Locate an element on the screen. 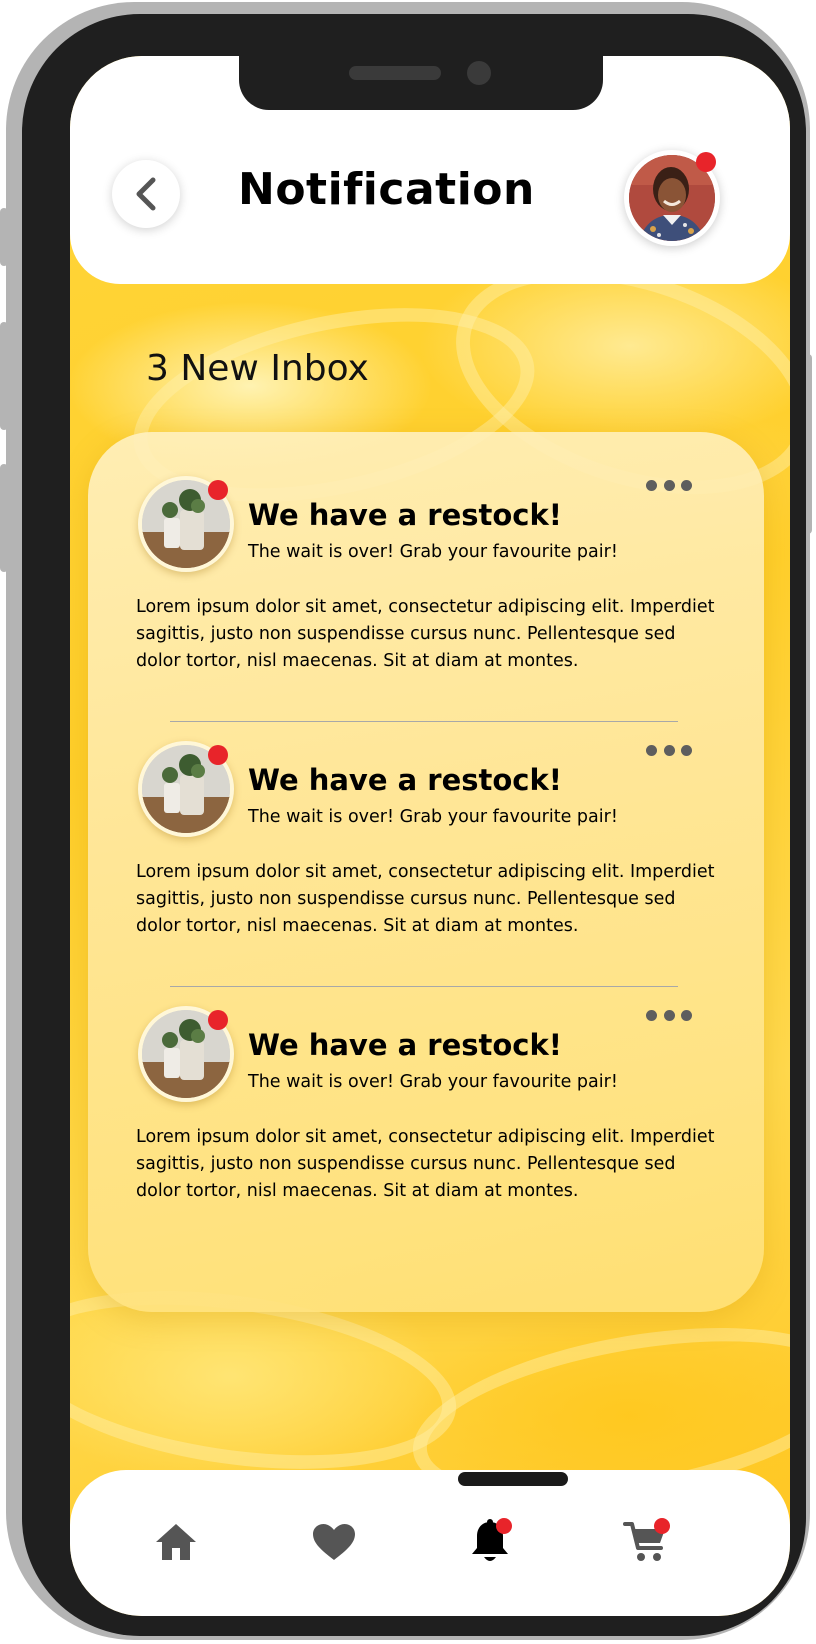 The width and height of the screenshot is (816, 1644). front-camera is located at coordinates (479, 73).